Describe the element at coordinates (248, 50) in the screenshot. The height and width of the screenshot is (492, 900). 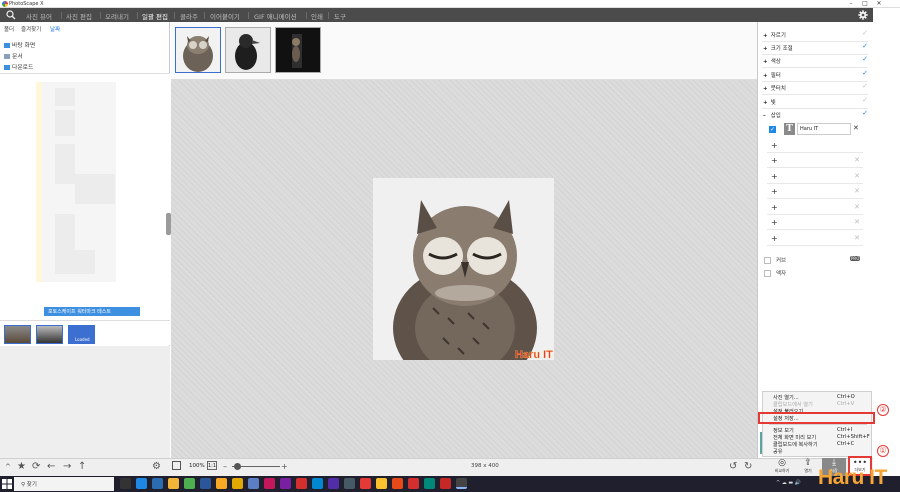
I see `batch-thumb-bird` at that location.